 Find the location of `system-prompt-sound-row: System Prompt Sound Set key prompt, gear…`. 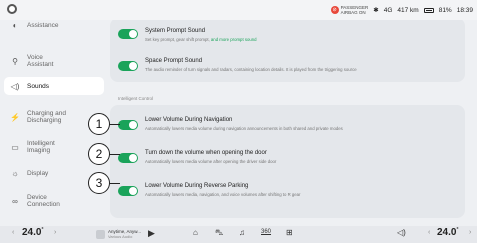

system-prompt-sound-row: System Prompt Sound Set key prompt, gear… is located at coordinates (287, 38).